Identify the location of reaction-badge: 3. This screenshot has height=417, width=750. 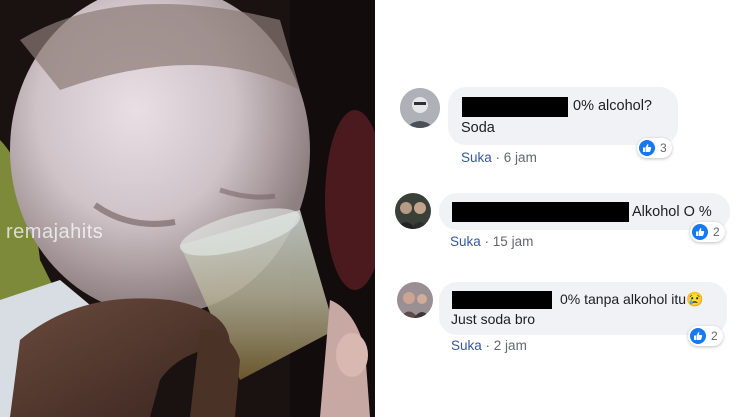
(654, 148).